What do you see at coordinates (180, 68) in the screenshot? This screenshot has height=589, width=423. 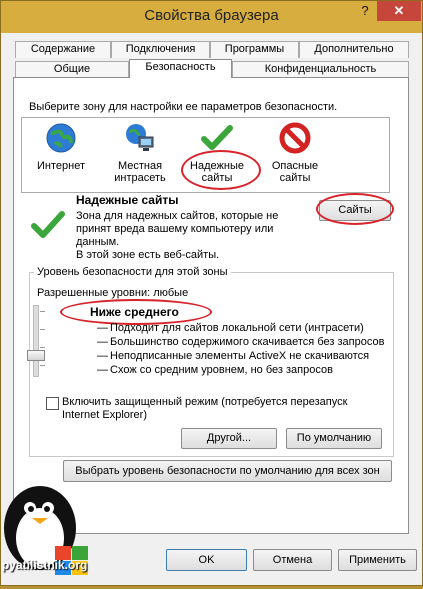 I see `tab-security: Безопасность` at bounding box center [180, 68].